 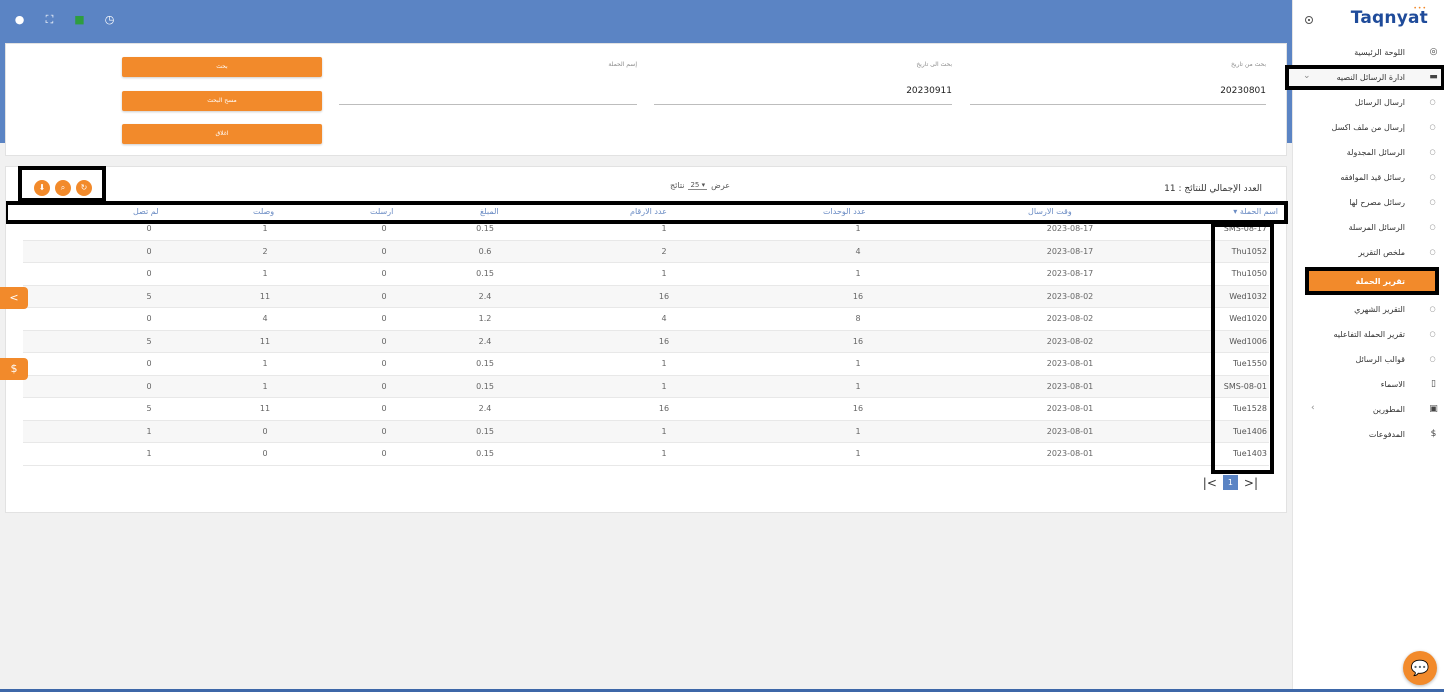 What do you see at coordinates (1368, 202) in the screenshot?
I see `sidebar-item-6: رسائل مصرح لها ○` at bounding box center [1368, 202].